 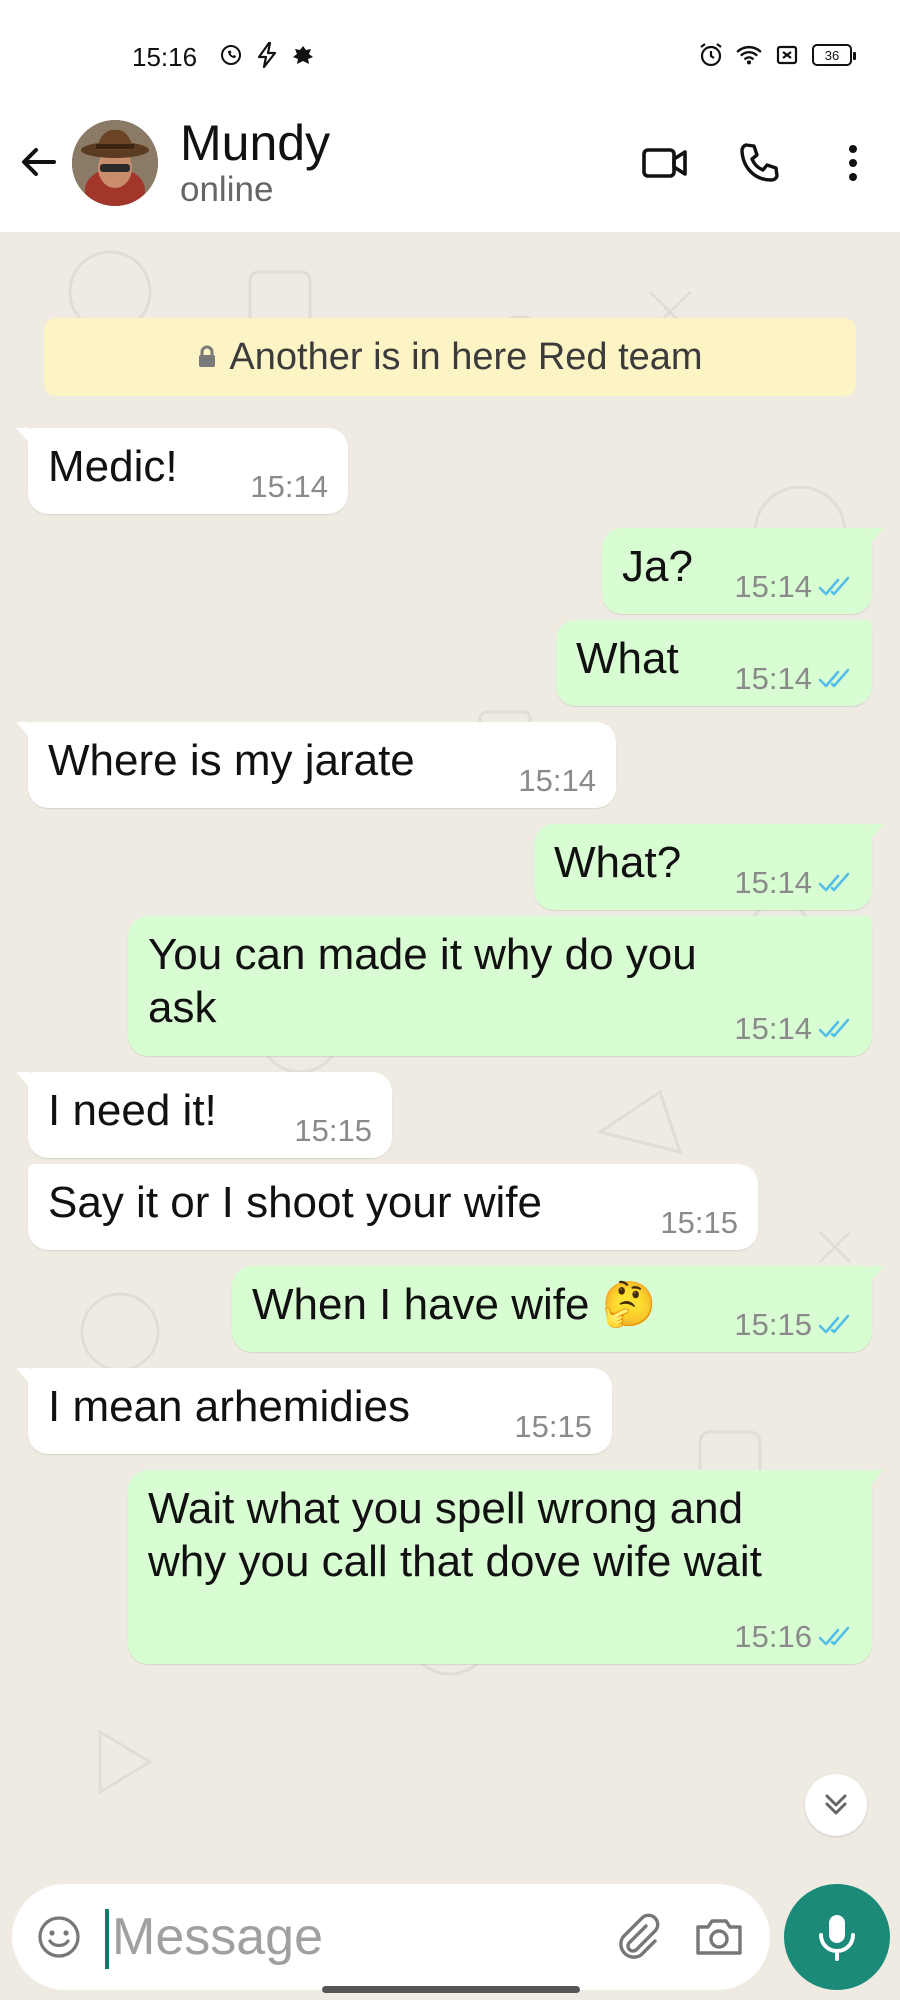 I want to click on banner-text: Another is in here Red team, so click(x=466, y=356).